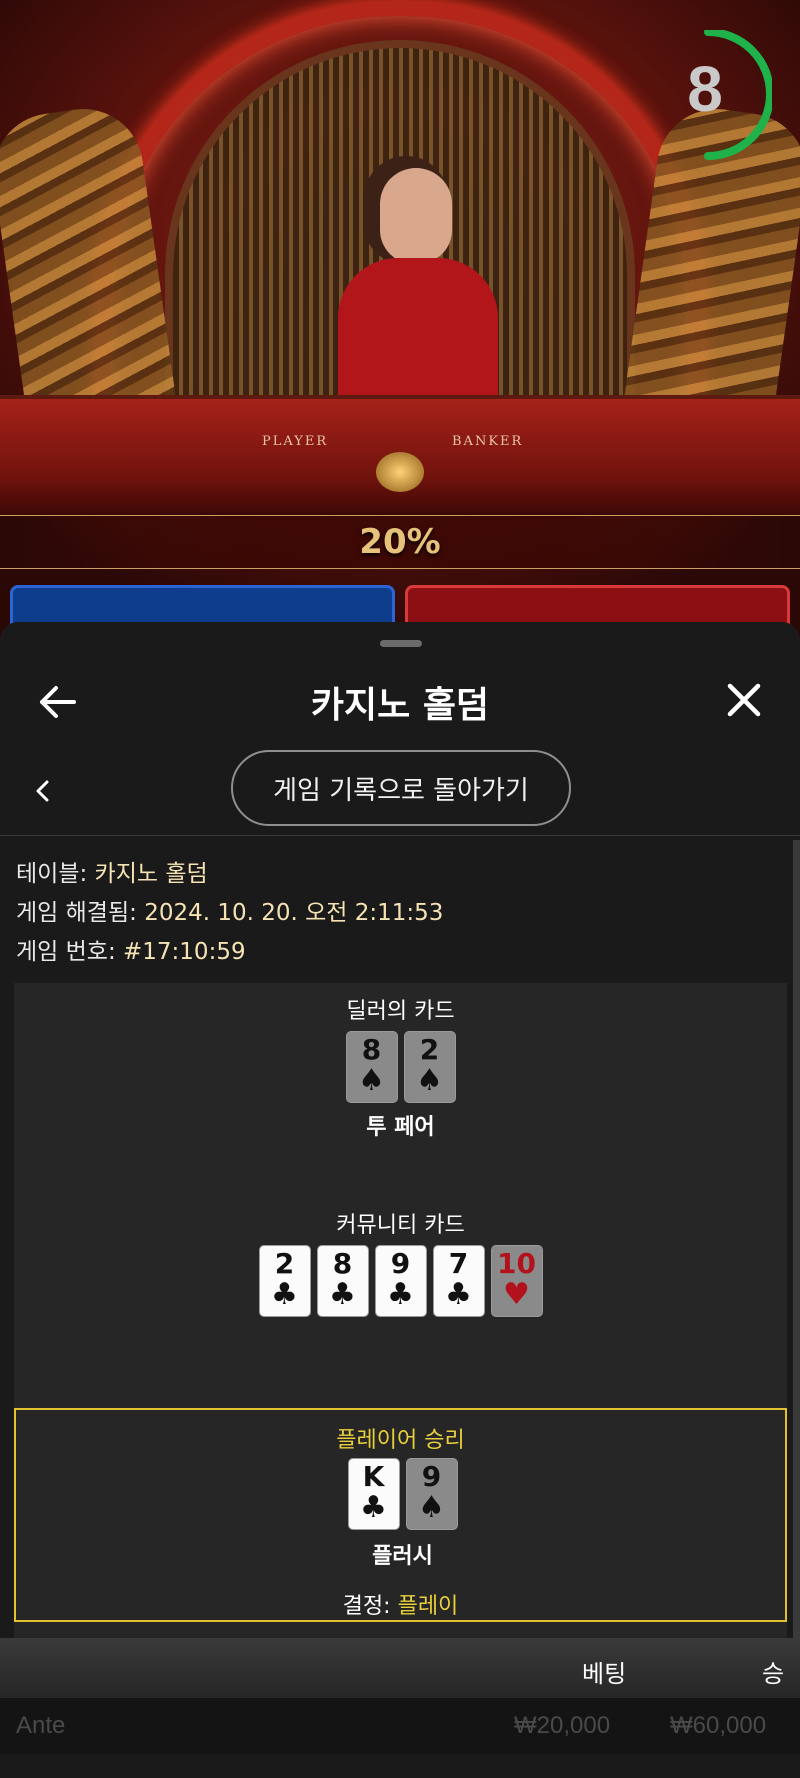 The height and width of the screenshot is (1778, 800). I want to click on sheet-header: 카지노 홀덤, so click(400, 702).